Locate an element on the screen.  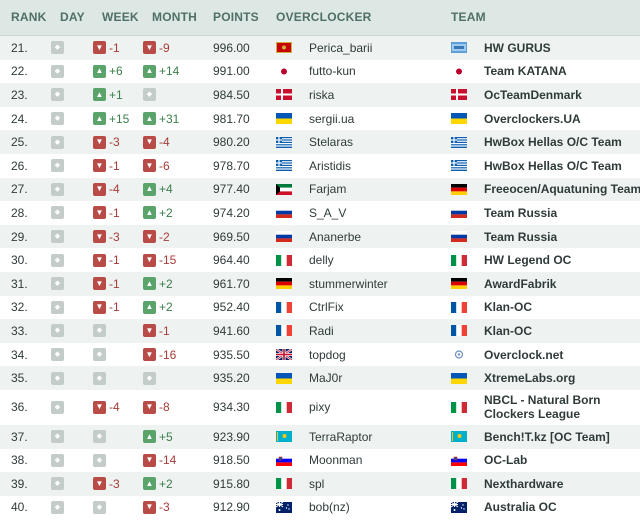
team-cell: XtremeLabs.org is located at coordinates (529, 378).